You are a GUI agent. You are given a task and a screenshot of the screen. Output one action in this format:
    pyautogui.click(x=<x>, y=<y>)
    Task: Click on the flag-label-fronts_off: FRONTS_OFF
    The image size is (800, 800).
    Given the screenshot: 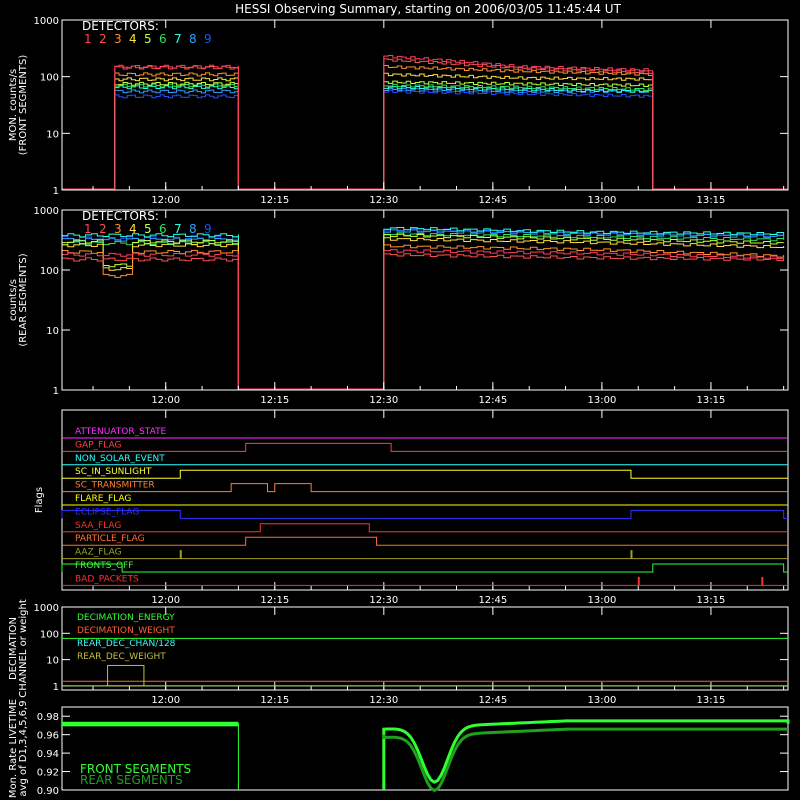 What is the action you would take?
    pyautogui.click(x=104, y=566)
    